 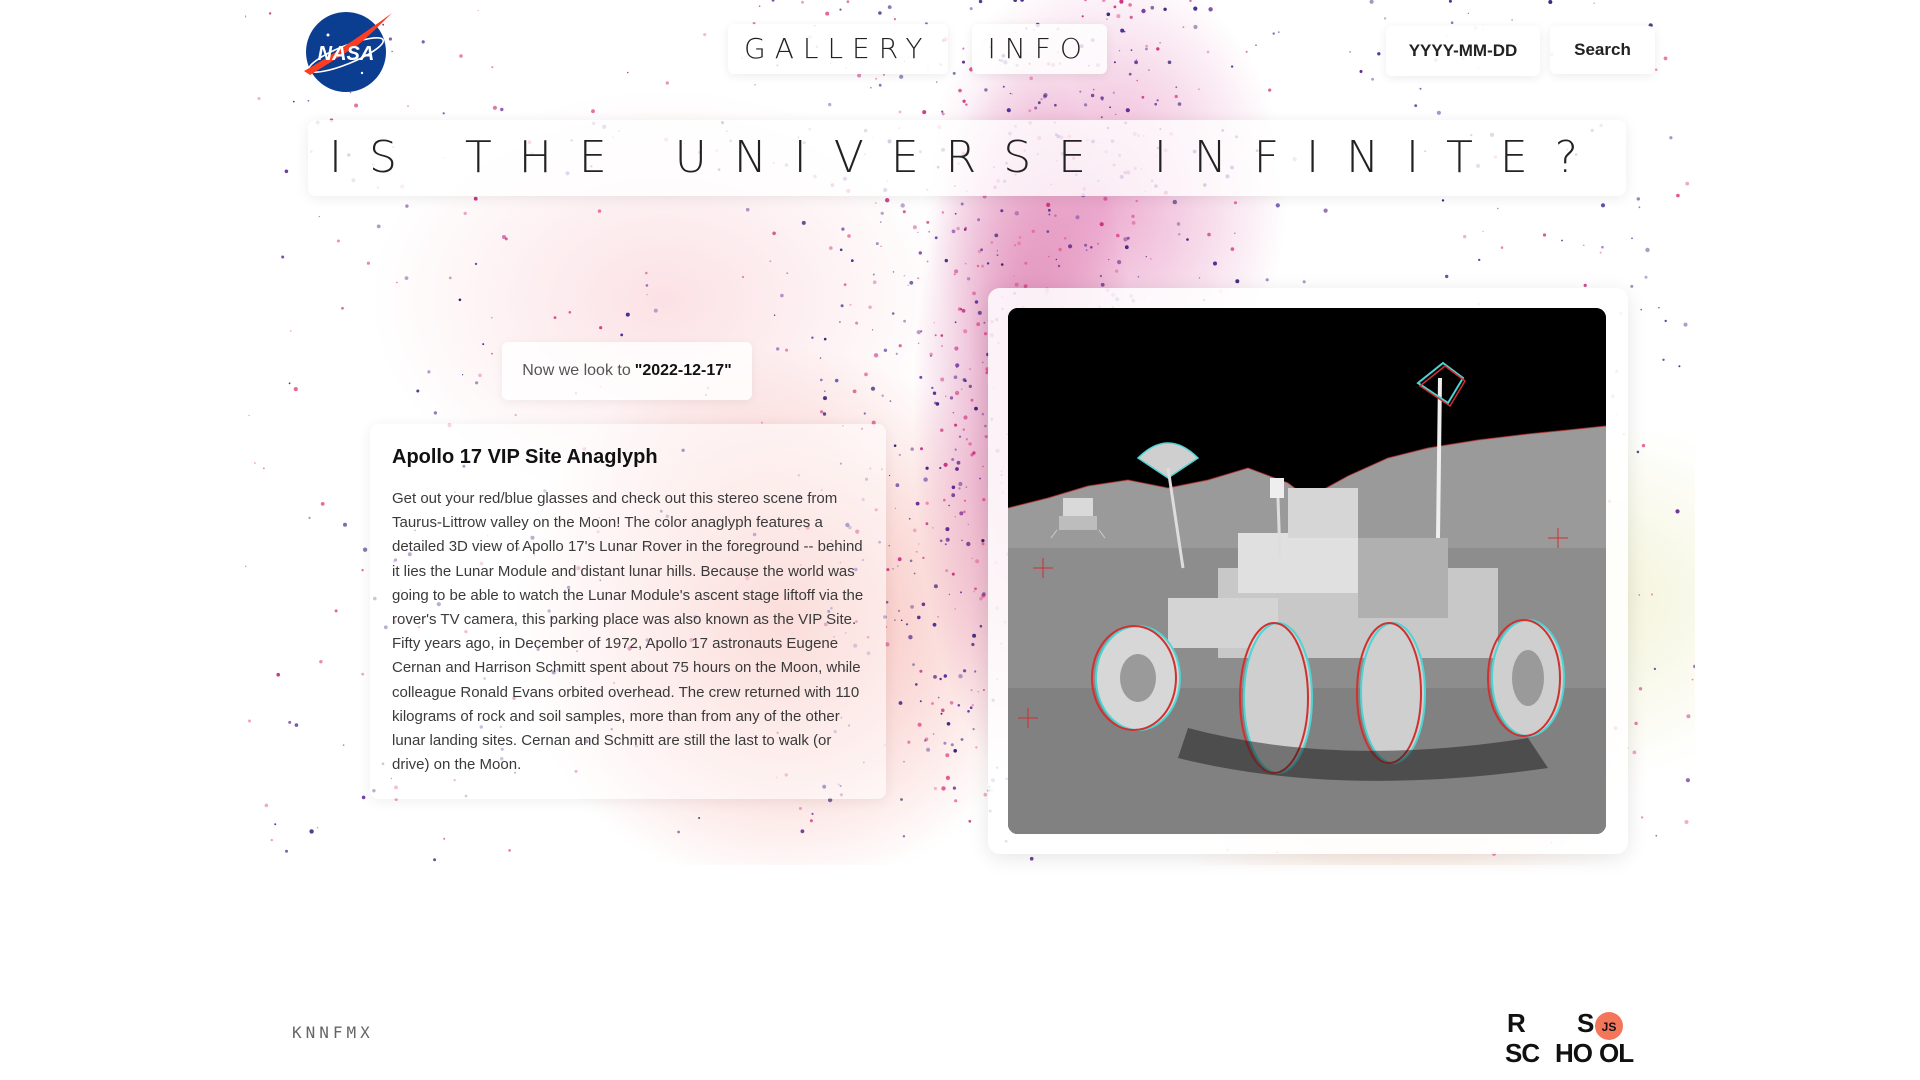 I want to click on selected-date-value: "2022-12-17", so click(x=683, y=370).